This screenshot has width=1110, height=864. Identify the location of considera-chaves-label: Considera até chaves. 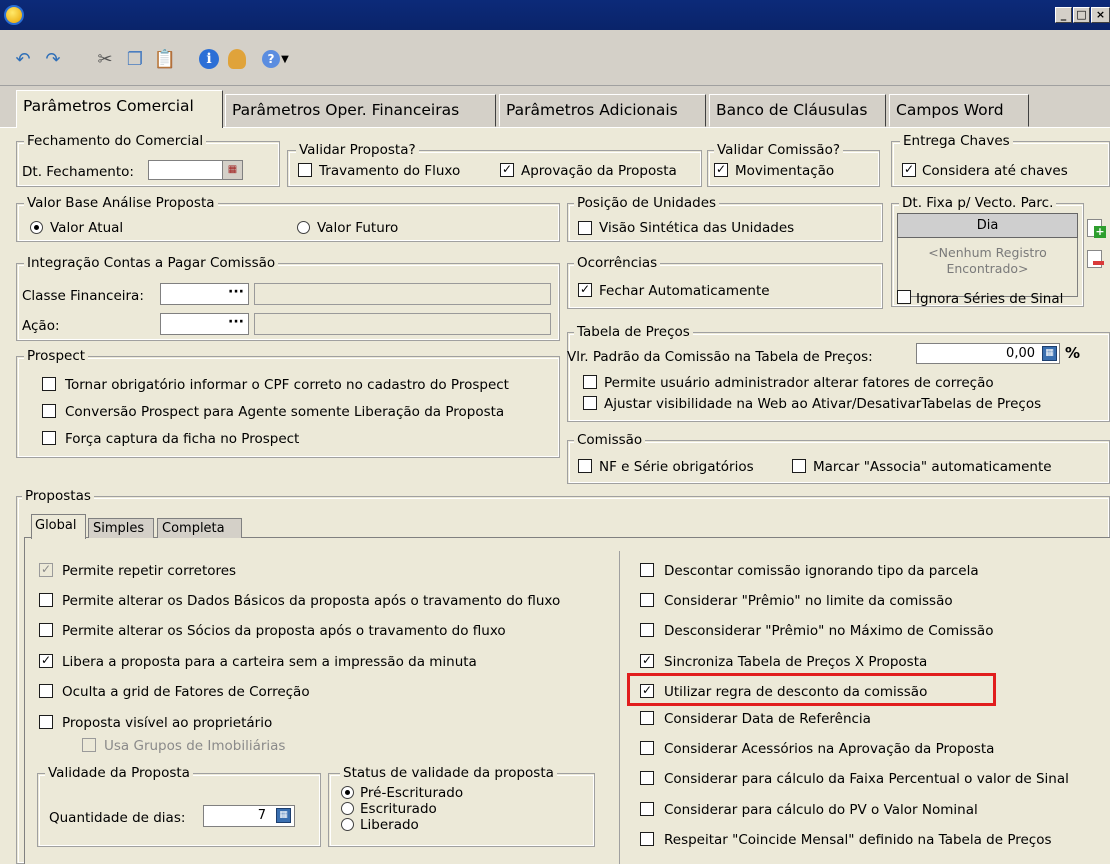
(995, 171).